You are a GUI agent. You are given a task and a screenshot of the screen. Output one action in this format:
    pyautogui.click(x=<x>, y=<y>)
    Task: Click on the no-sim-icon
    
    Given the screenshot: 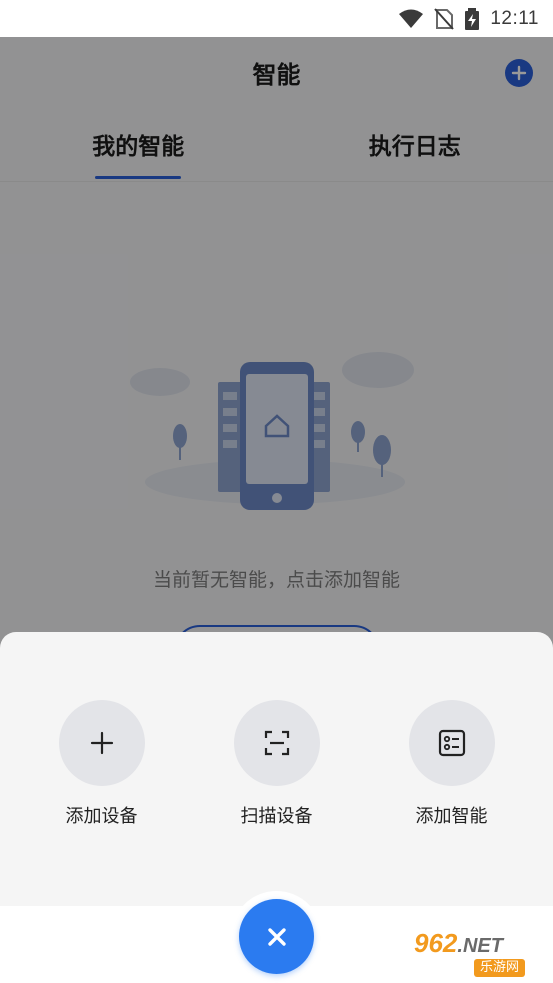 What is the action you would take?
    pyautogui.click(x=444, y=18)
    